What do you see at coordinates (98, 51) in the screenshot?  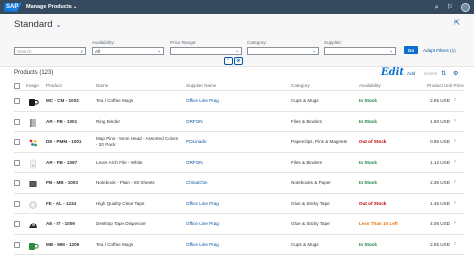 I see `availability-value: All` at bounding box center [98, 51].